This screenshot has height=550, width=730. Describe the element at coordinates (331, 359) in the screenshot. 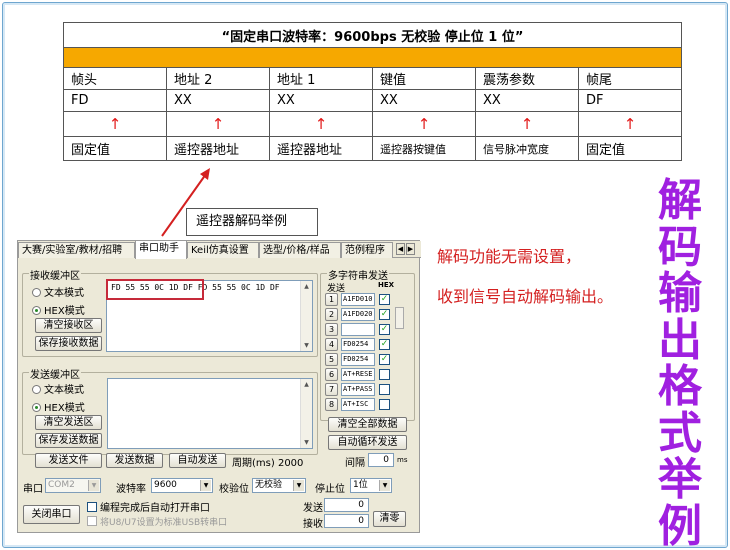

I see `multi-send-button: 5` at that location.